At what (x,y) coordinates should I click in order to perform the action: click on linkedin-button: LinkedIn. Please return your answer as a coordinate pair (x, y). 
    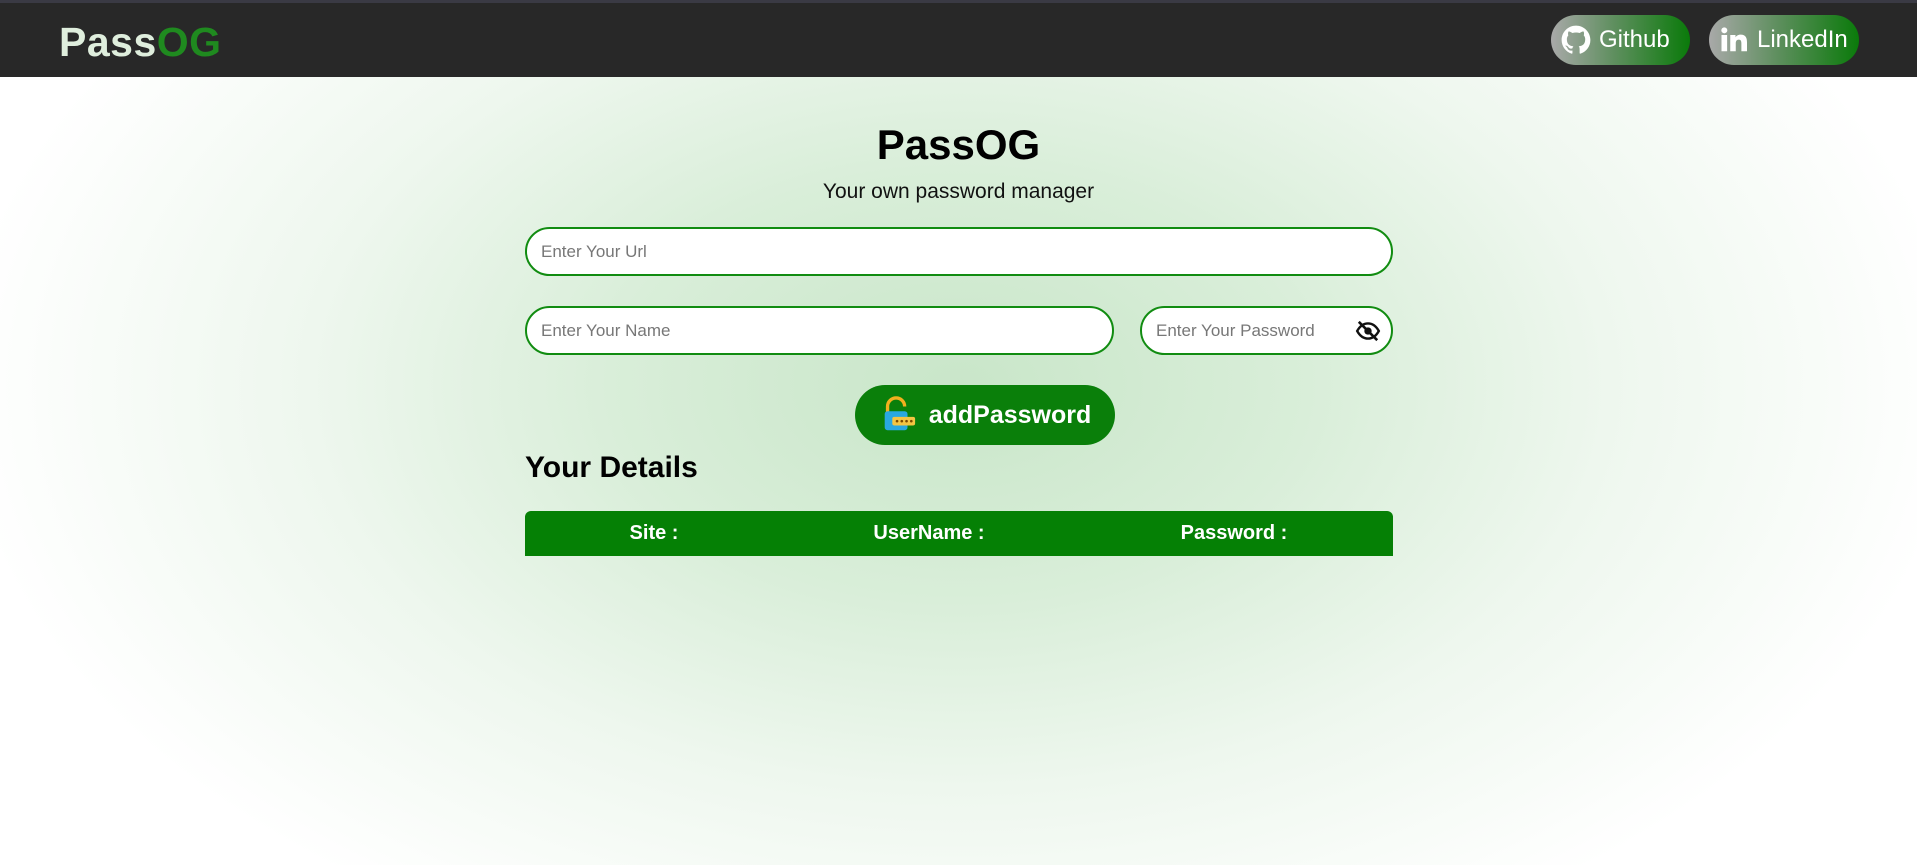
    Looking at the image, I should click on (1784, 40).